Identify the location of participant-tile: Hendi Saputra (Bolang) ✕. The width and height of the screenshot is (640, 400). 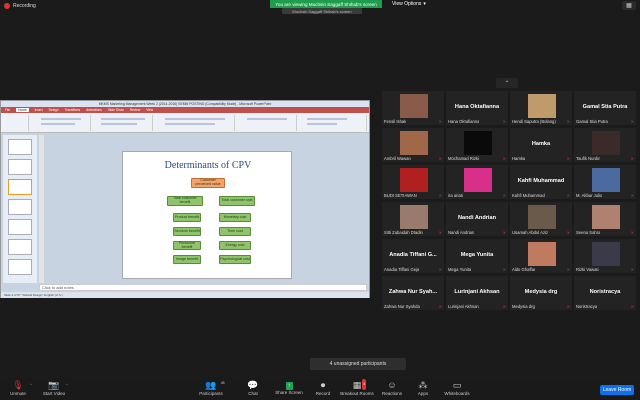
(541, 108).